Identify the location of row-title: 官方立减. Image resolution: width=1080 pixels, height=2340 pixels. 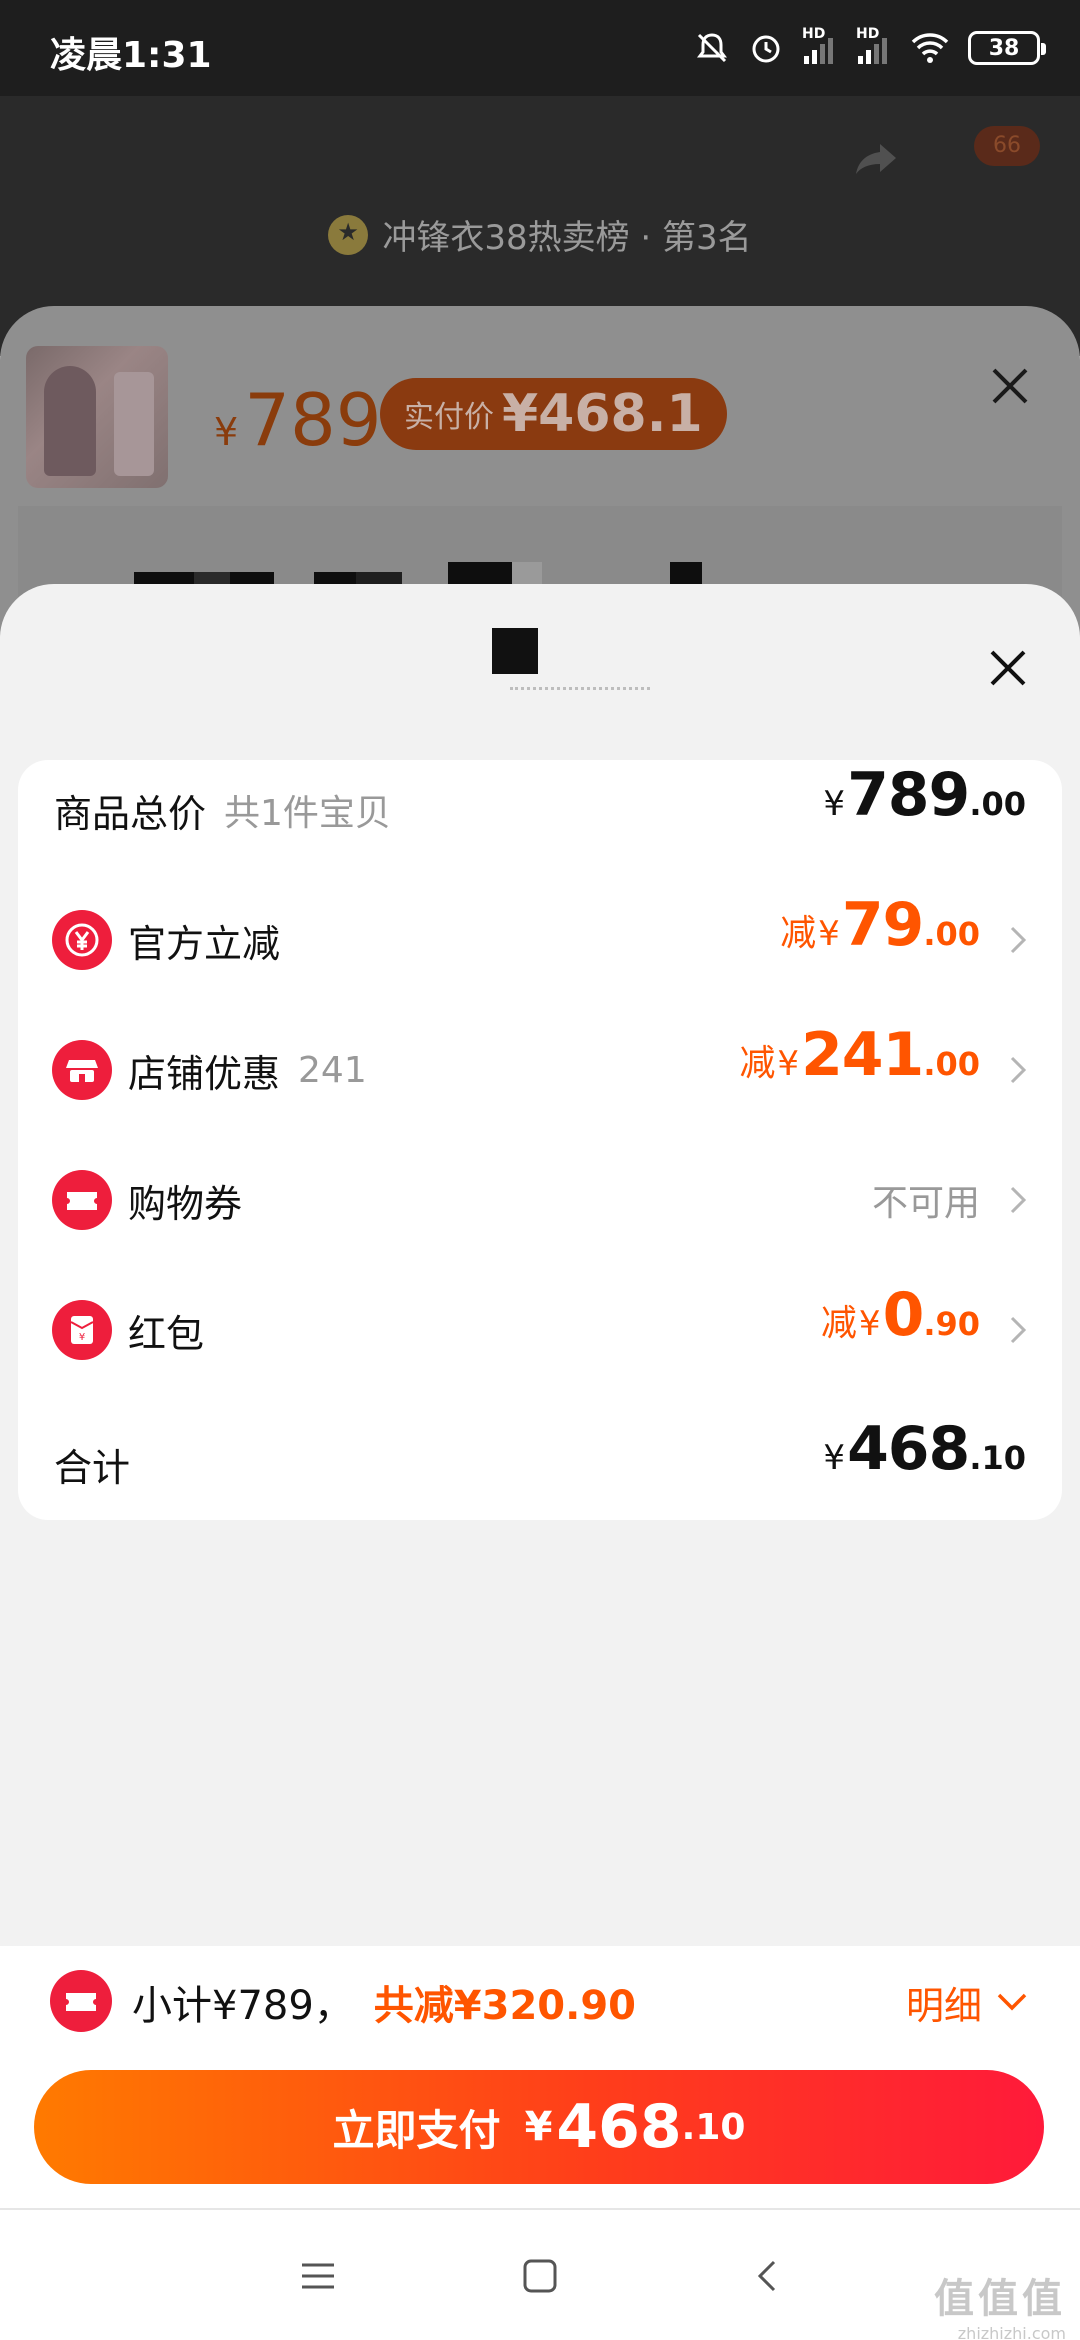
(204, 943).